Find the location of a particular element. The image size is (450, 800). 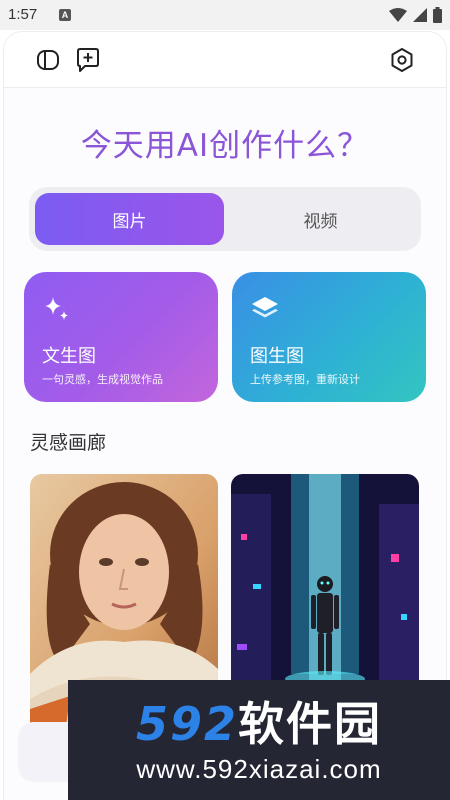

layers-icon is located at coordinates (265, 307).